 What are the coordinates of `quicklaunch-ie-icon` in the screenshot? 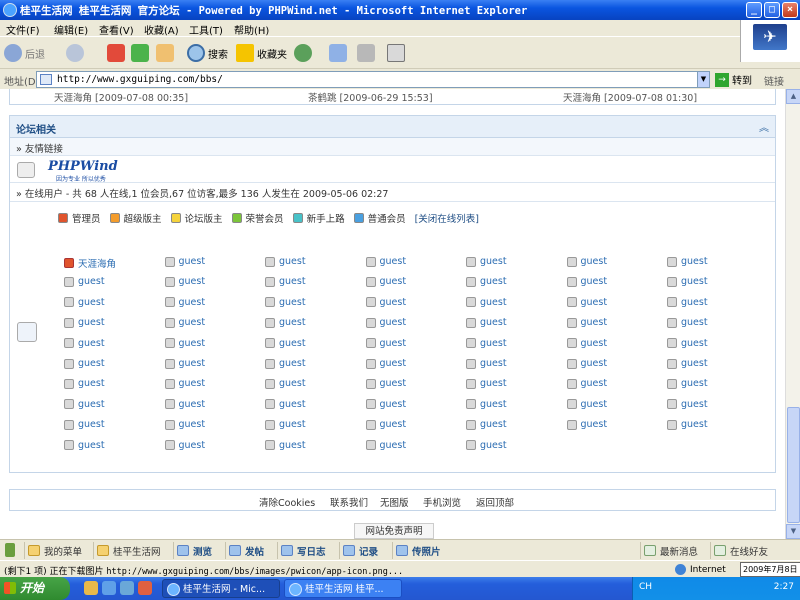 It's located at (109, 588).